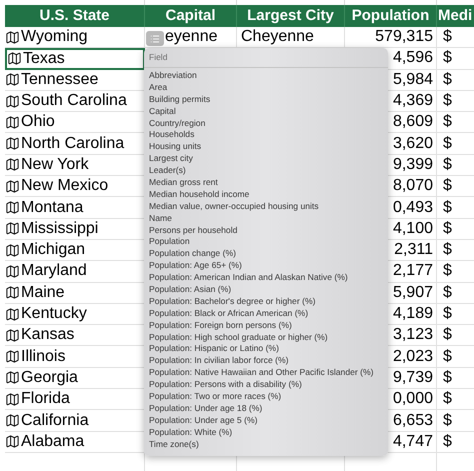  What do you see at coordinates (261, 373) in the screenshot?
I see `field-option: Population: Native Hawaiian and Other Pacific Islander (%)` at bounding box center [261, 373].